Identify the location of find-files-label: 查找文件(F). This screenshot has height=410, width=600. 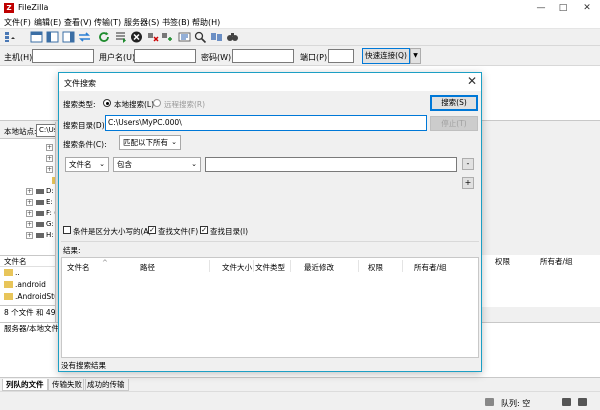
(178, 231).